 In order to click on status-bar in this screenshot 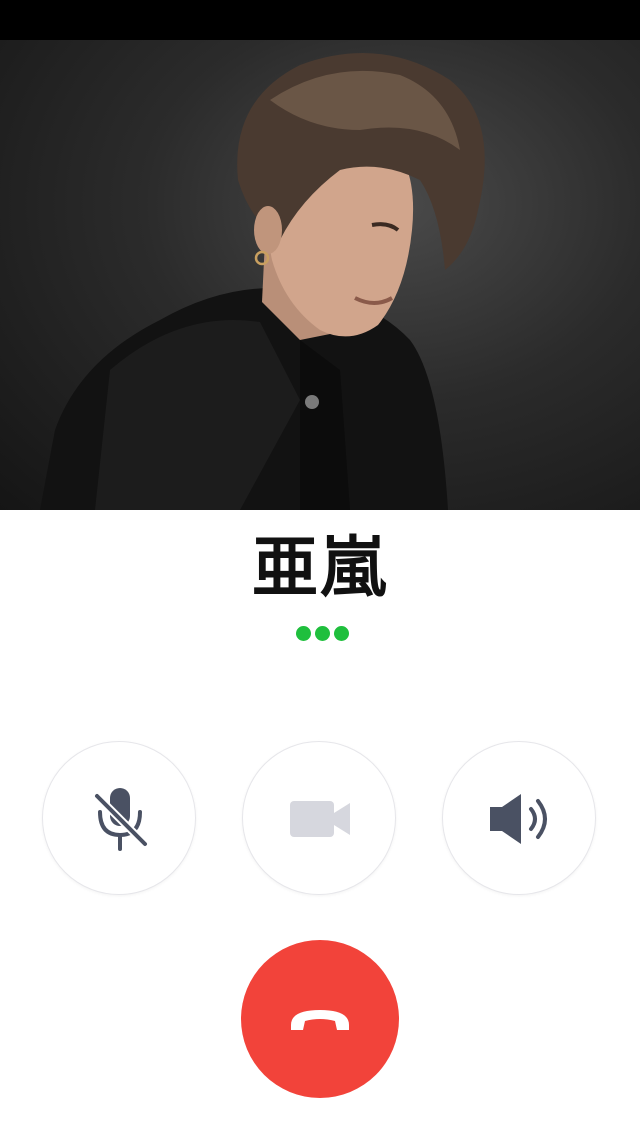, I will do `click(320, 20)`.